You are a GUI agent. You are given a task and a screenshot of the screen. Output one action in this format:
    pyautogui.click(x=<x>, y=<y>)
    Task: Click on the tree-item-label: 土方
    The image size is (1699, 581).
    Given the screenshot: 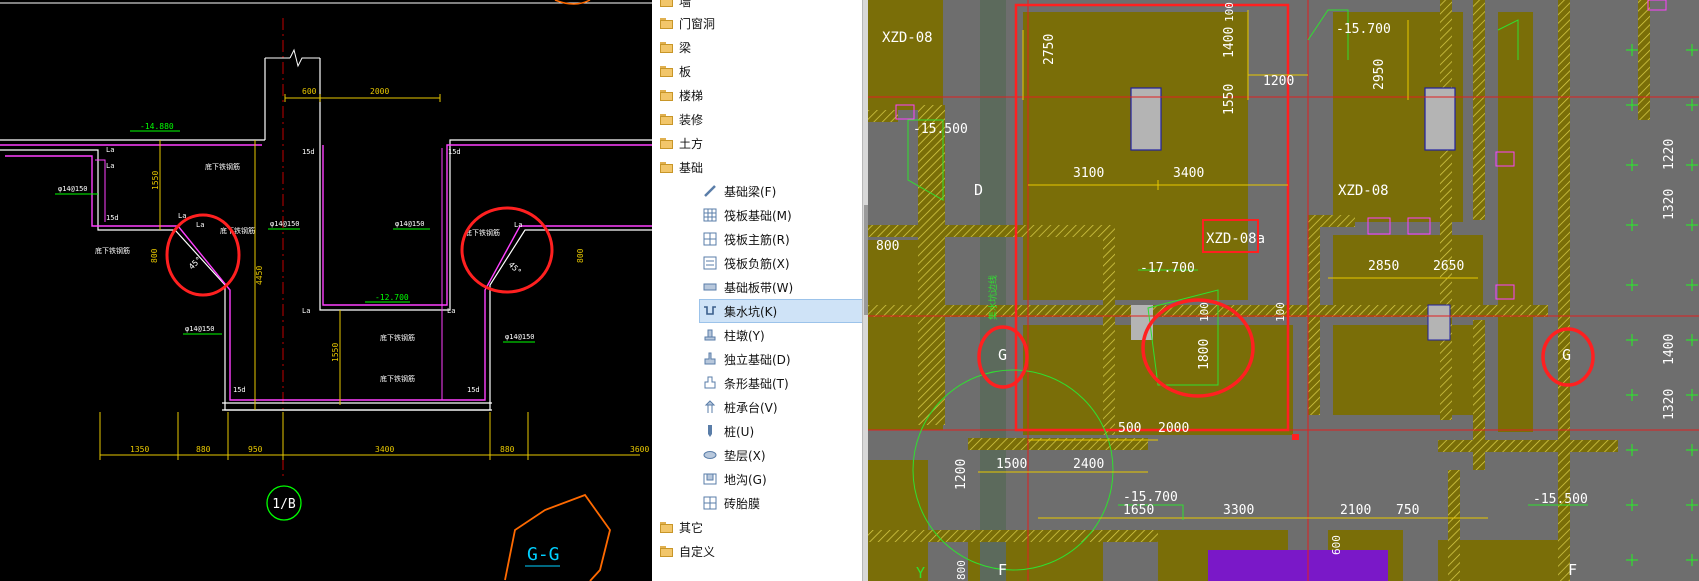 What is the action you would take?
    pyautogui.click(x=691, y=143)
    